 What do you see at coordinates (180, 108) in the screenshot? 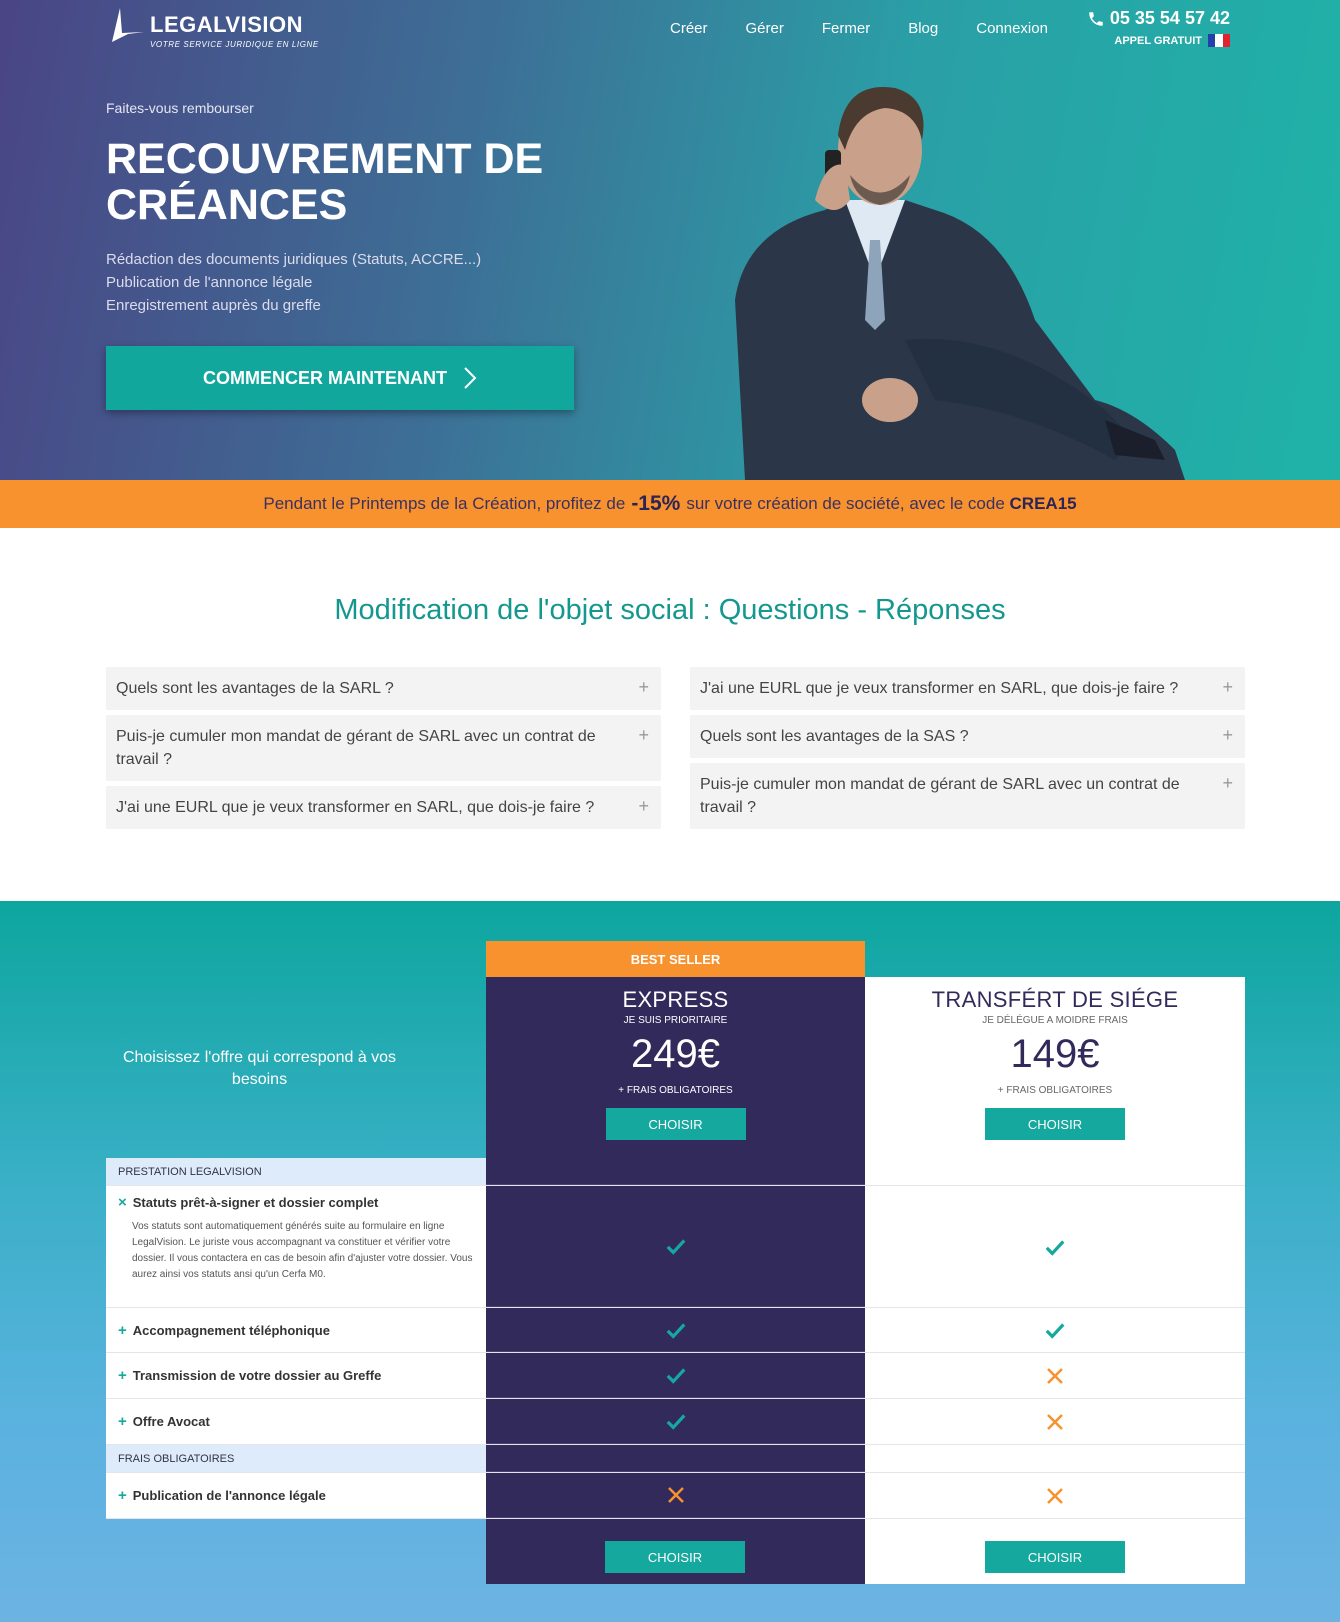
I see `hero-eyebrow: Faites-vous rembourser` at bounding box center [180, 108].